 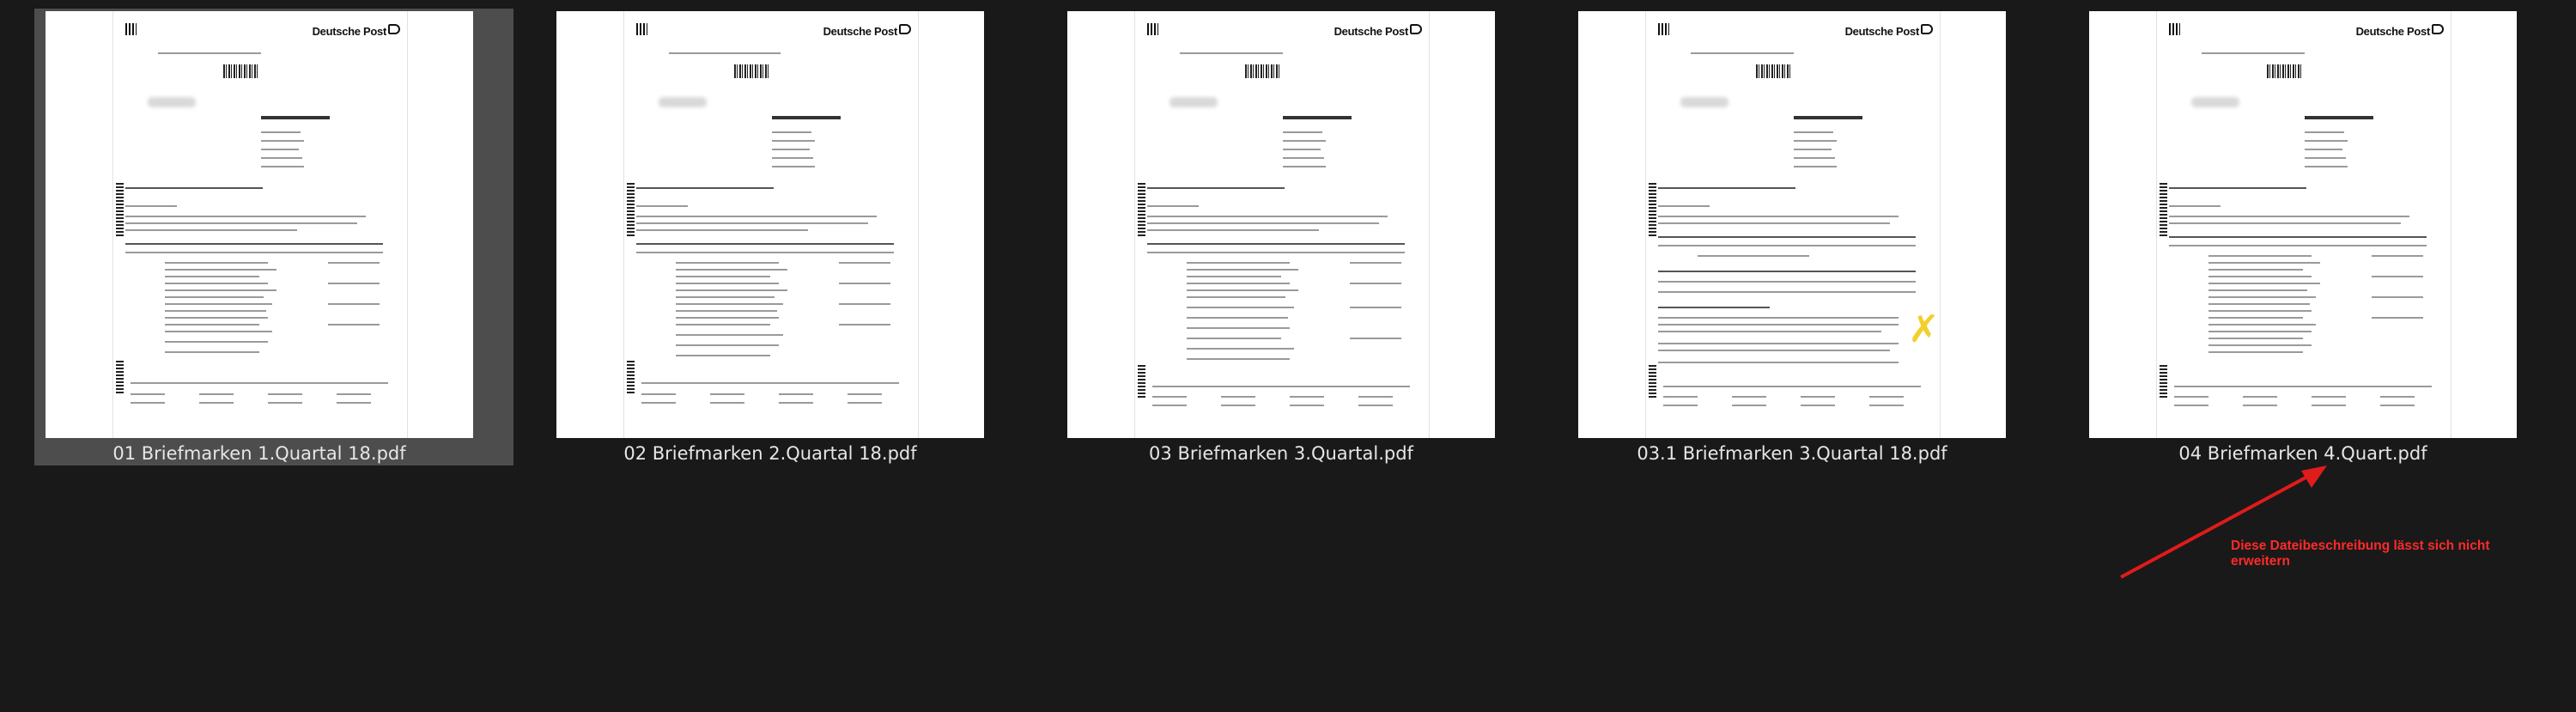 What do you see at coordinates (259, 453) in the screenshot?
I see `file-name-label: 01 Briefmarken 1.Quartal 18.pdf` at bounding box center [259, 453].